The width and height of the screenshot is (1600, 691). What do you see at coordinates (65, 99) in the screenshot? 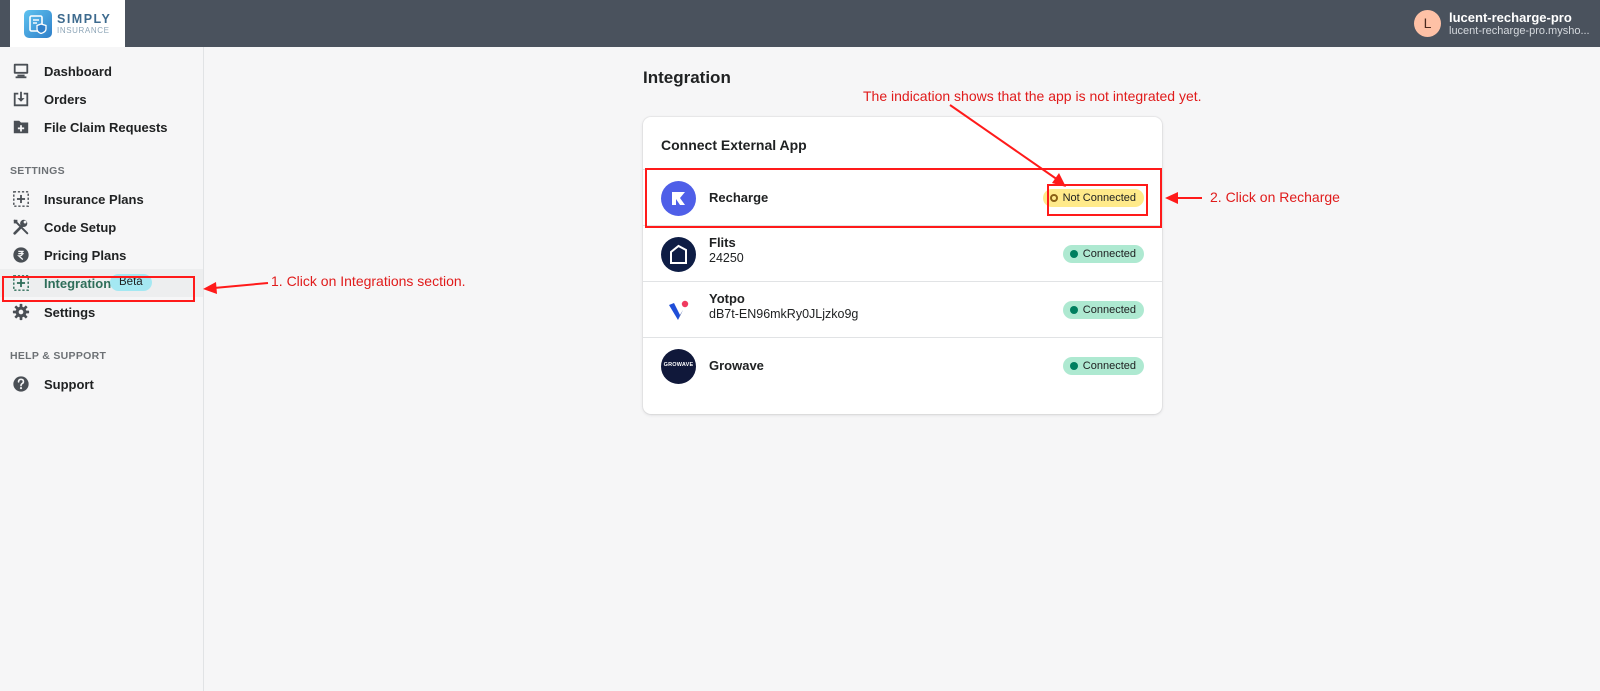
I see `sidebar-item-label: Orders` at bounding box center [65, 99].